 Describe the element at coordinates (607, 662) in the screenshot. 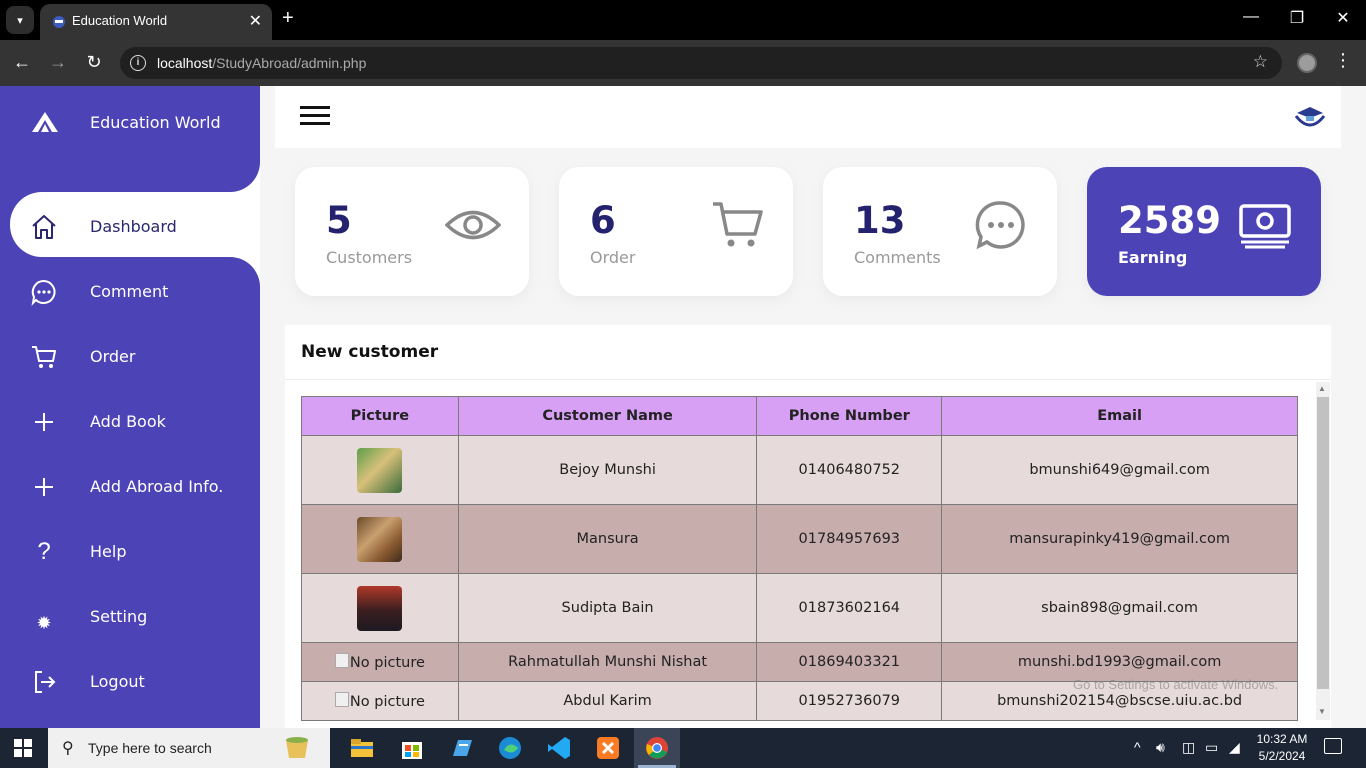

I see `name-cell: Rahmatullah Munshi Nishat` at that location.